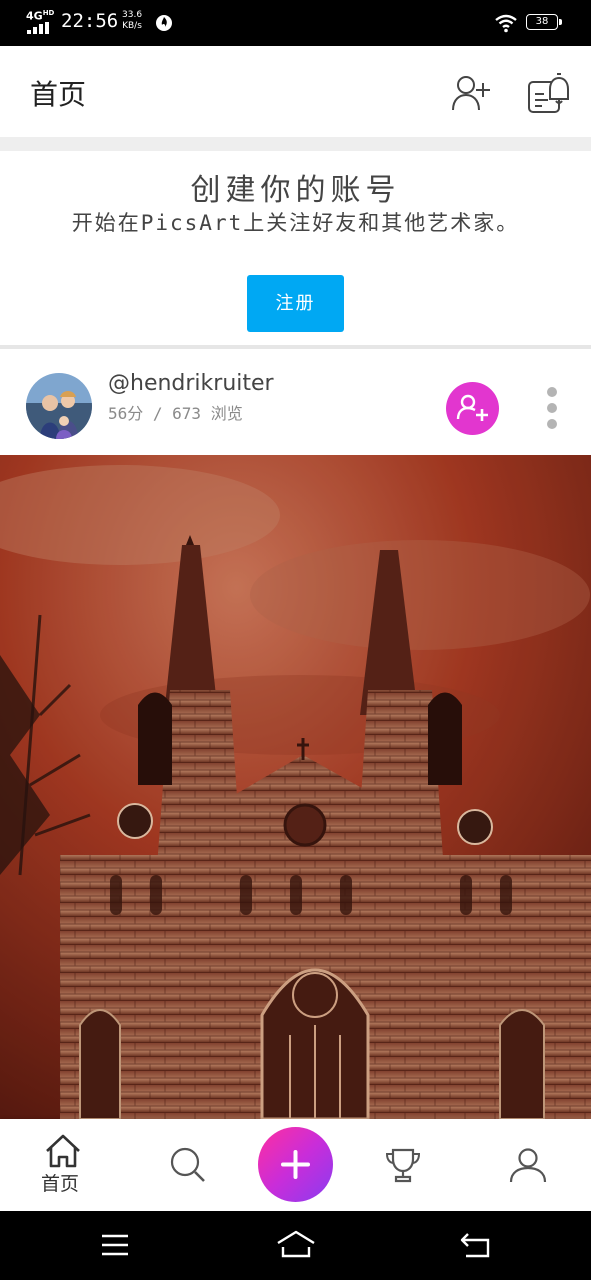 The image size is (591, 1280). I want to click on create-button, so click(295, 1164).